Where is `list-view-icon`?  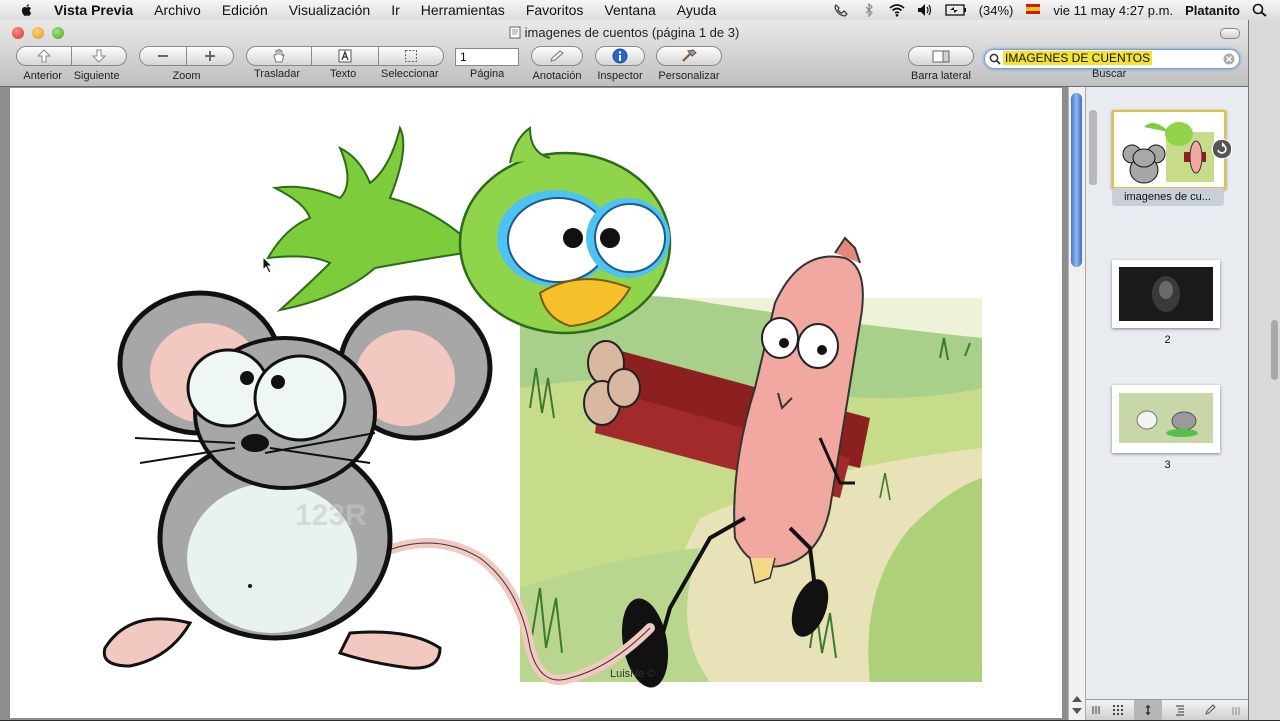 list-view-icon is located at coordinates (1097, 710).